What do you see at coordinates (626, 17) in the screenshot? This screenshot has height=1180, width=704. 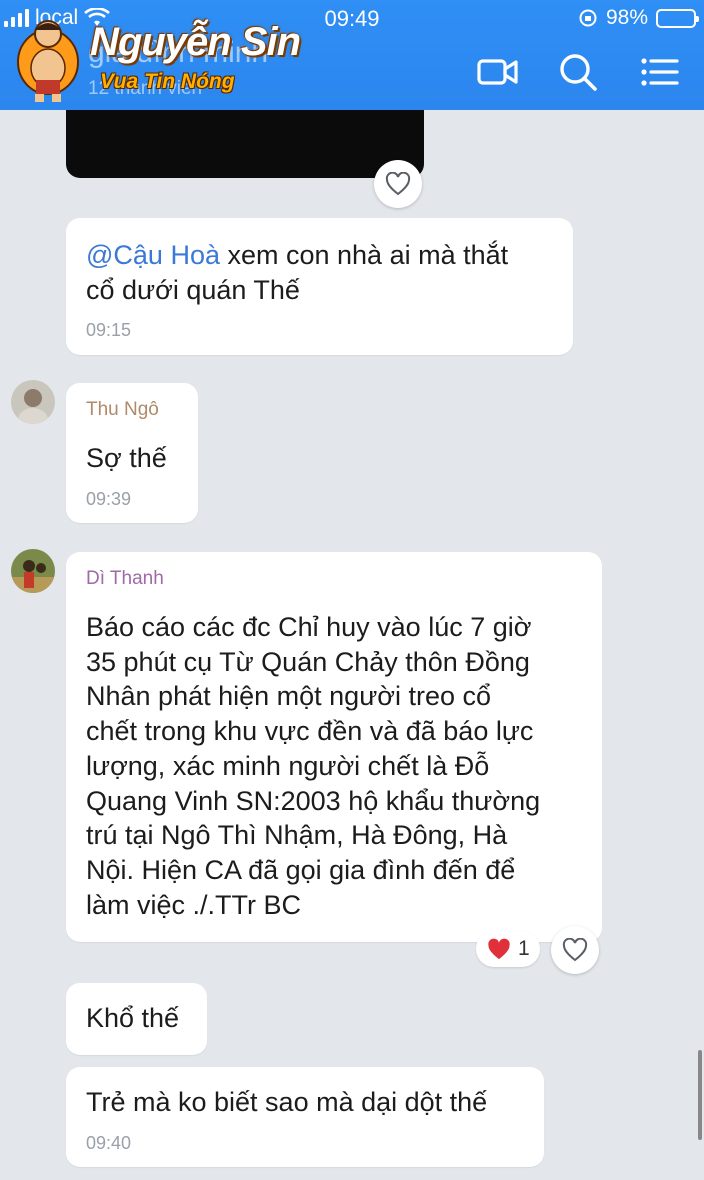 I see `battery-percent: 98%` at bounding box center [626, 17].